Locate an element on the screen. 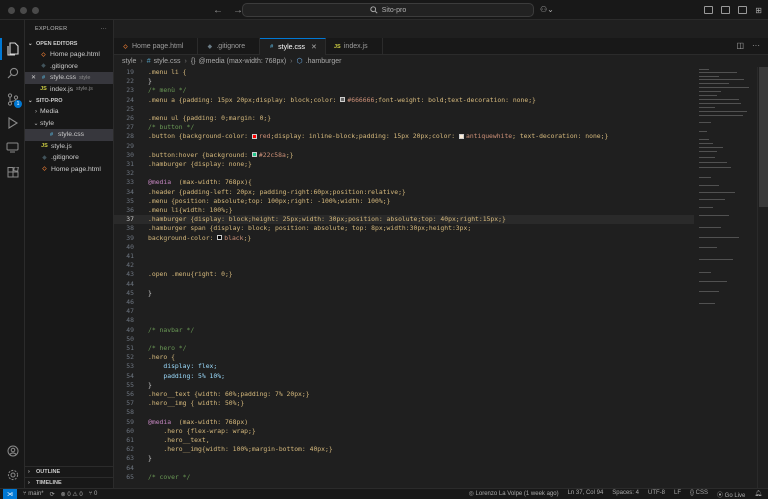  source-control-activity-icon: 1 is located at coordinates (12, 99).